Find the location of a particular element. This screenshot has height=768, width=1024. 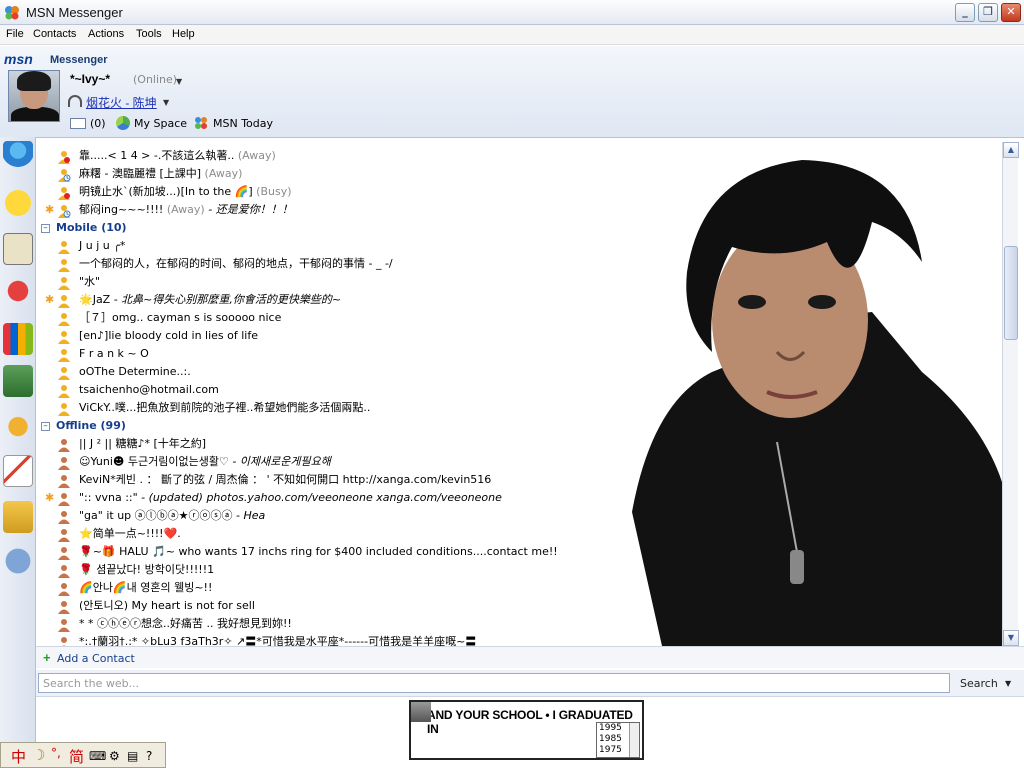

ime-help-icon: ? is located at coordinates (149, 756).